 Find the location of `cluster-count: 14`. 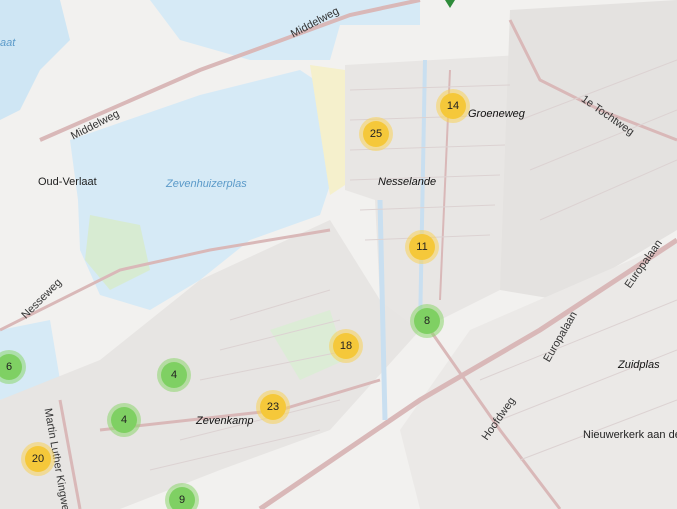

cluster-count: 14 is located at coordinates (453, 106).